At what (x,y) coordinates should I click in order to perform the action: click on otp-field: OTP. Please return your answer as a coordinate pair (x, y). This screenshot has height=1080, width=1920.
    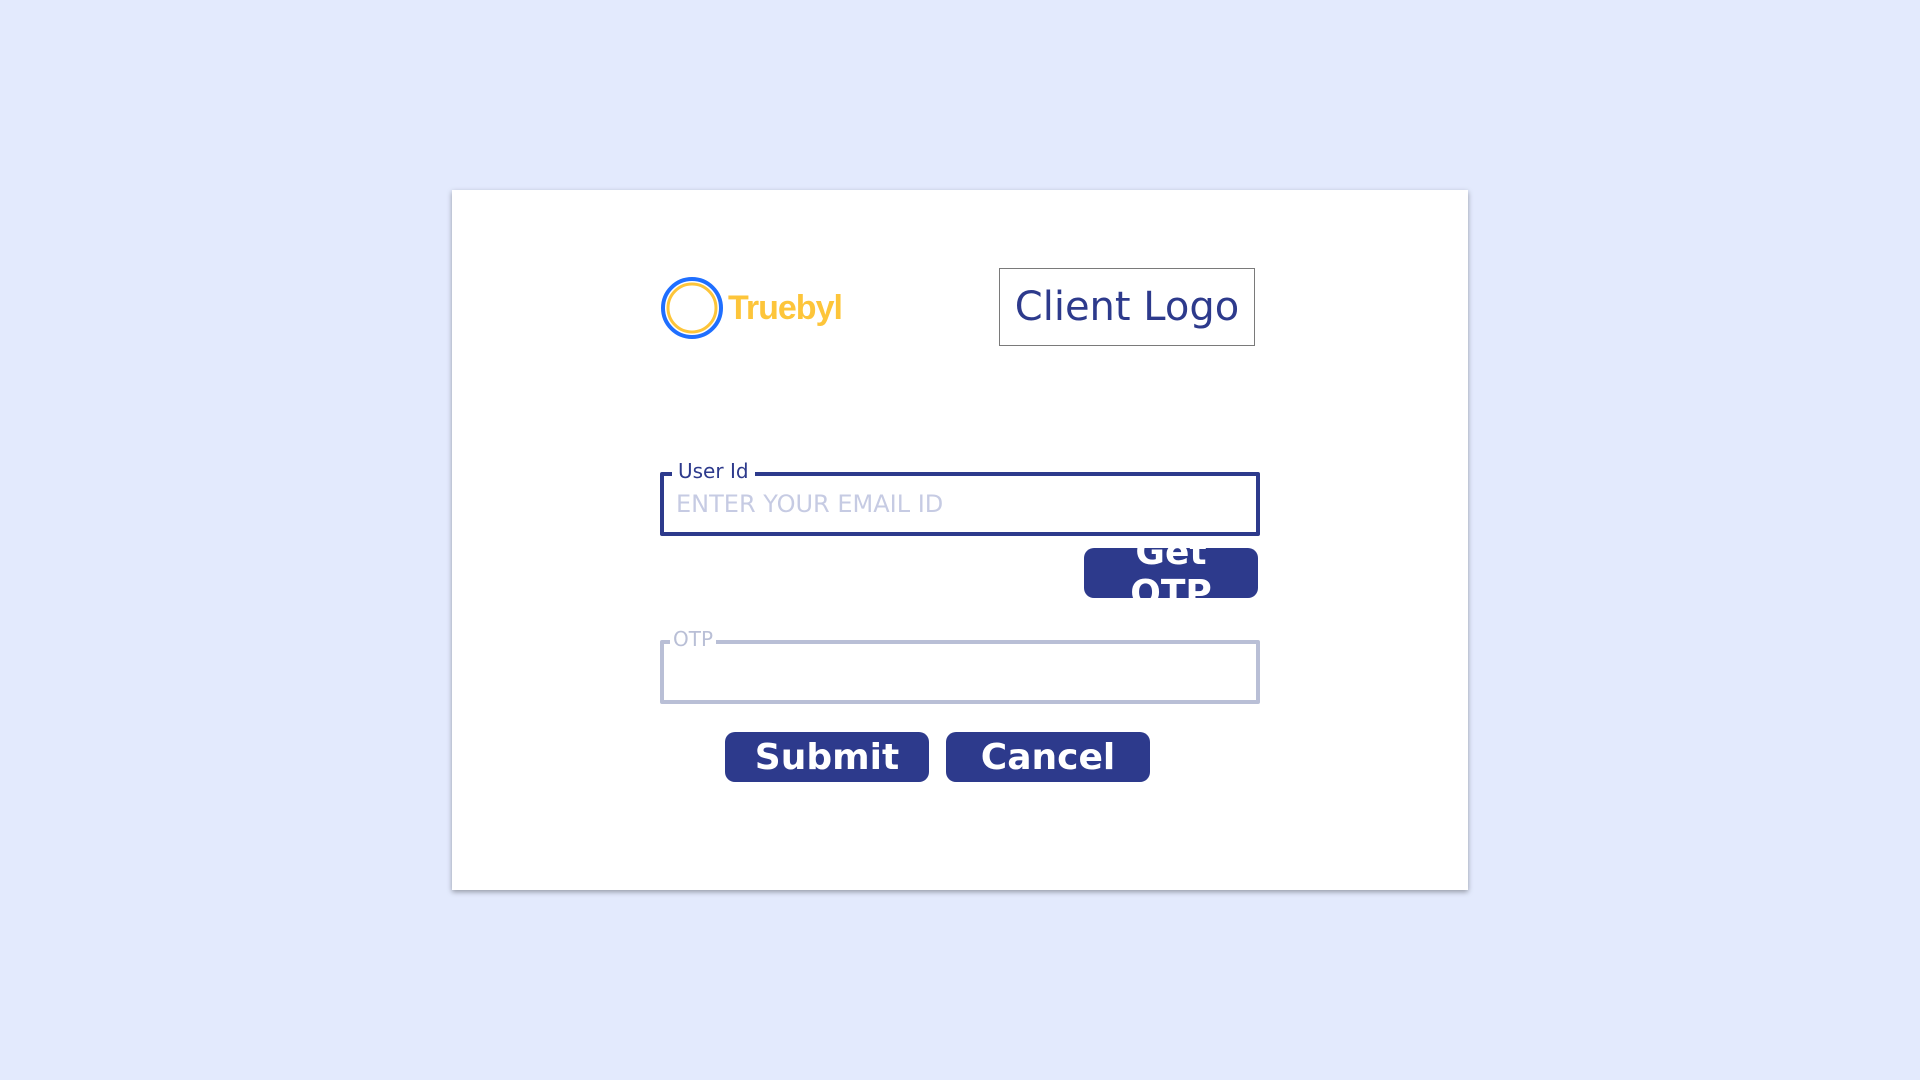
    Looking at the image, I should click on (960, 665).